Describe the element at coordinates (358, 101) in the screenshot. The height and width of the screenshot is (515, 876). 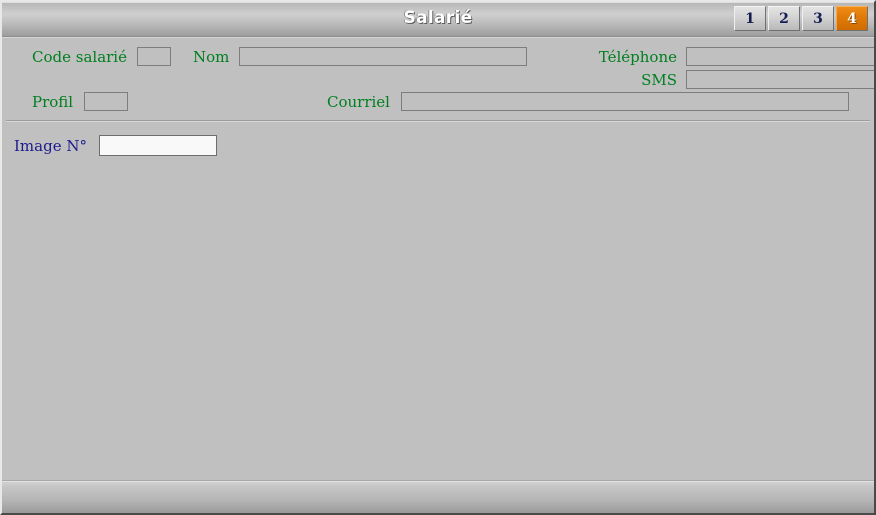
I see `courriel-label: Courriel` at that location.